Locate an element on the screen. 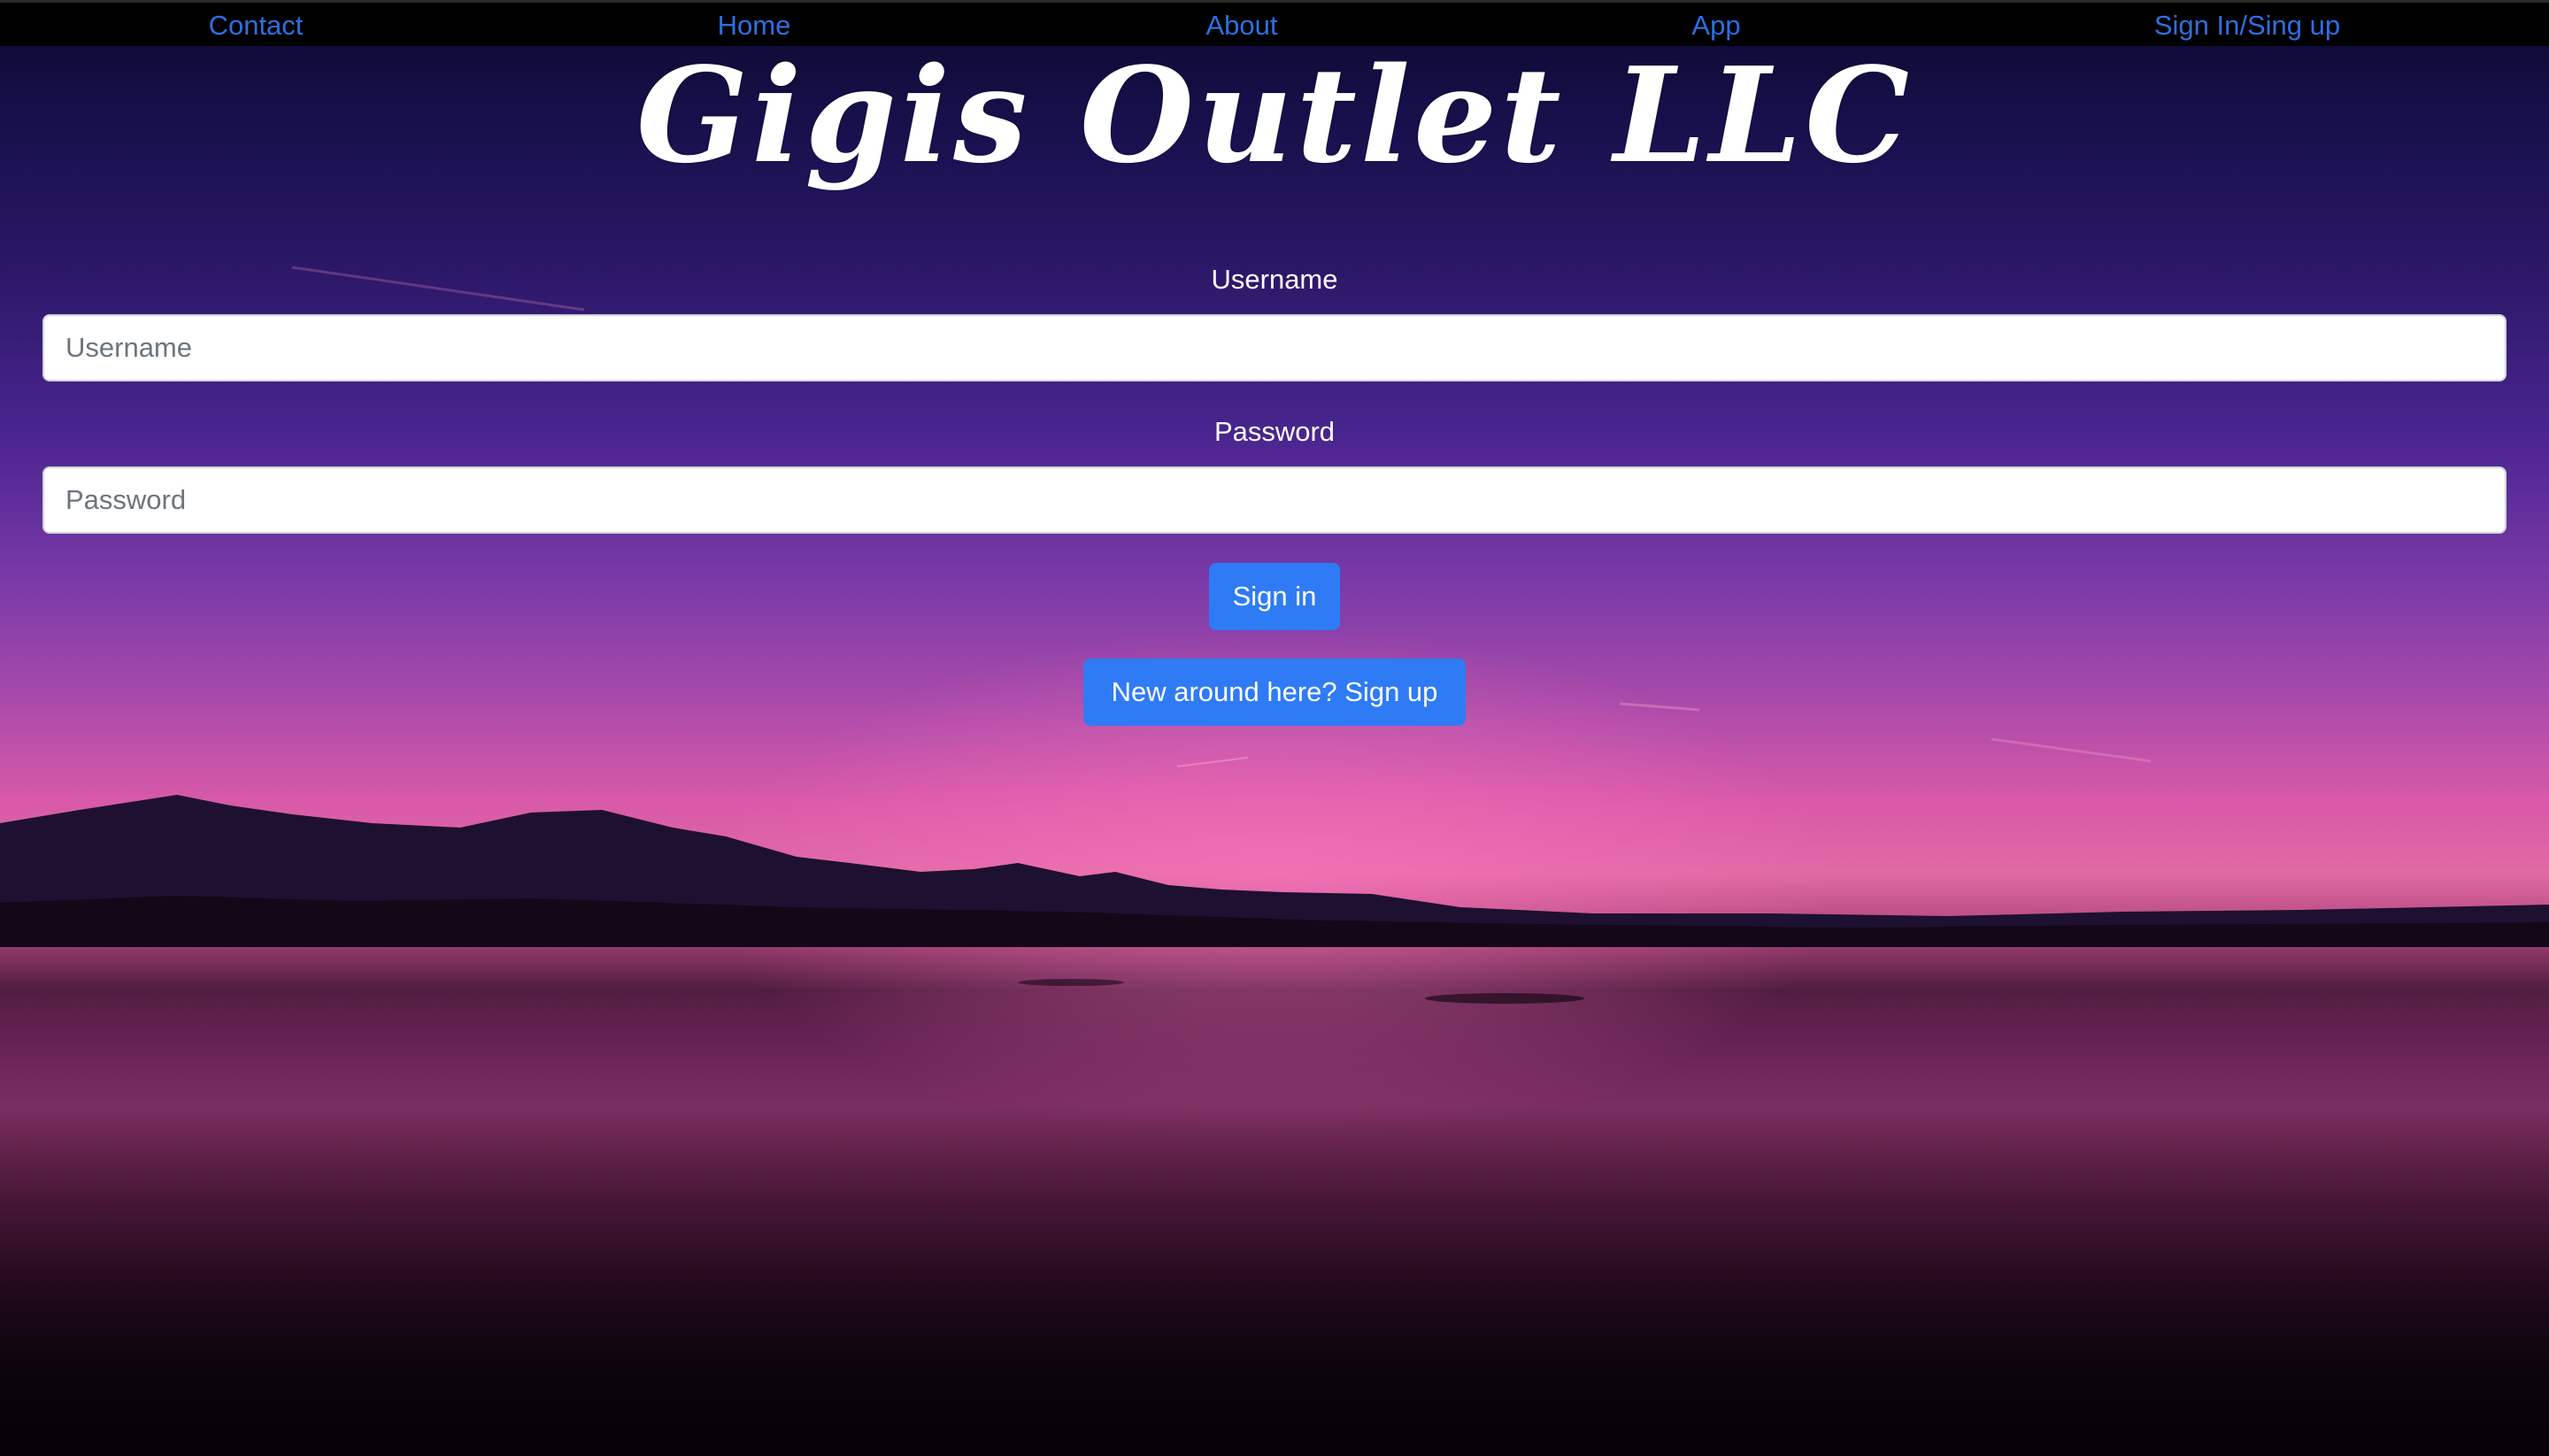 Image resolution: width=2549 pixels, height=1456 pixels. sign-up-button: New around here? Sign up is located at coordinates (1275, 692).